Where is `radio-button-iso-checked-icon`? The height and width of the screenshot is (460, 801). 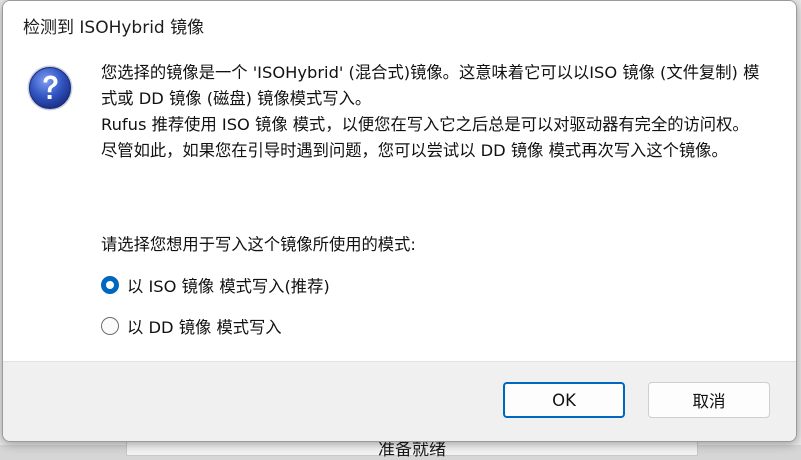 radio-button-iso-checked-icon is located at coordinates (110, 285).